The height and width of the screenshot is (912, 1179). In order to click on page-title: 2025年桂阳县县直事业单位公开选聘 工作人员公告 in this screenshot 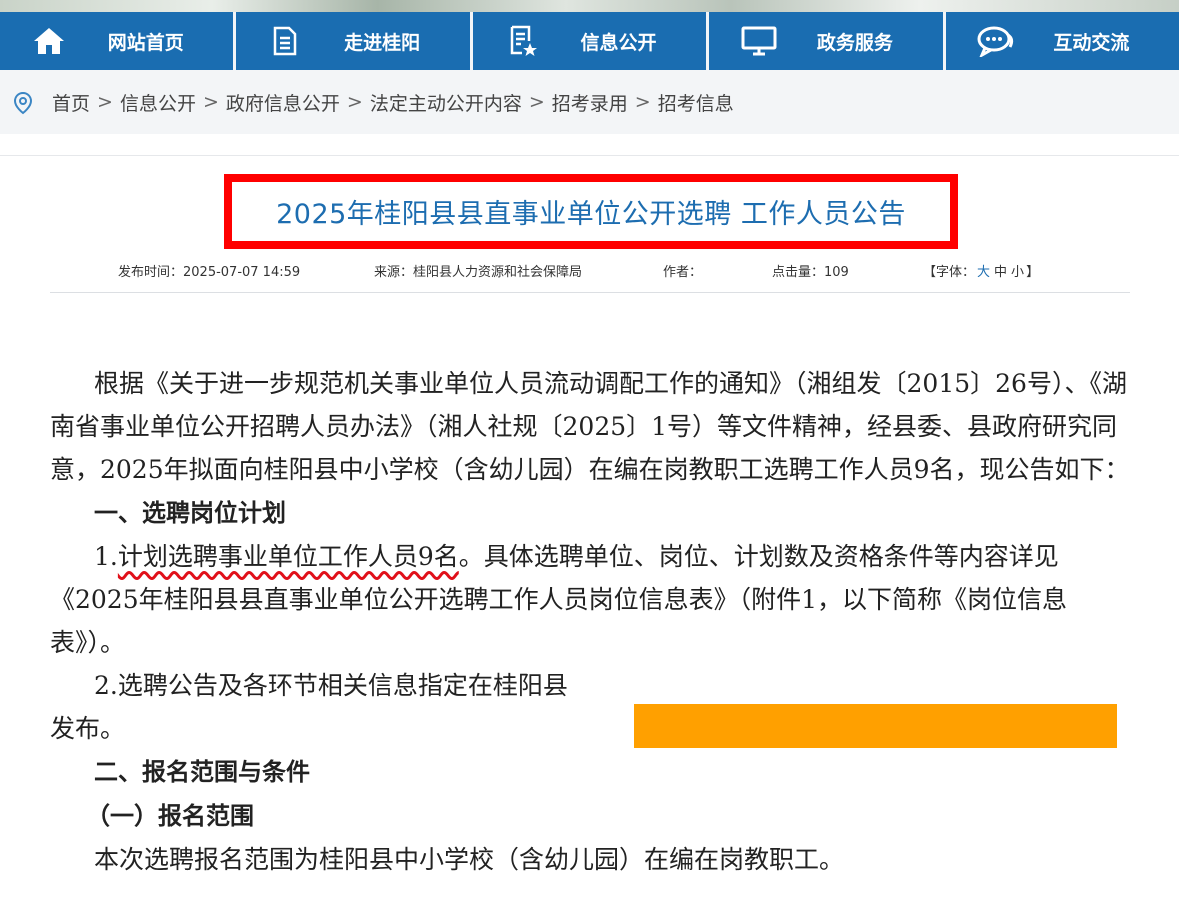, I will do `click(591, 214)`.